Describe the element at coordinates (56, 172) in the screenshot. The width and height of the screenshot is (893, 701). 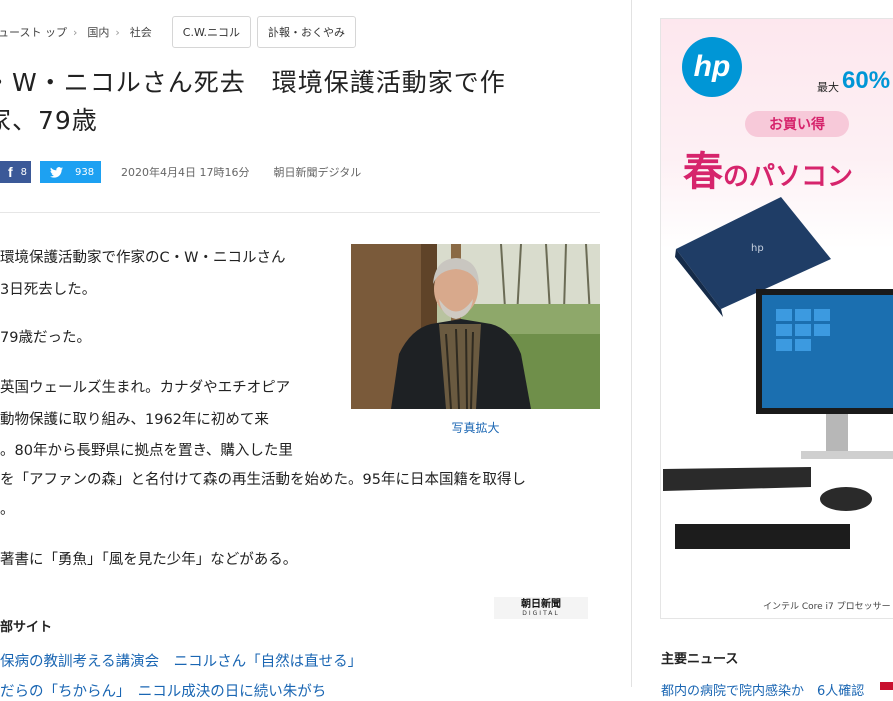
I see `twitter-icon` at that location.